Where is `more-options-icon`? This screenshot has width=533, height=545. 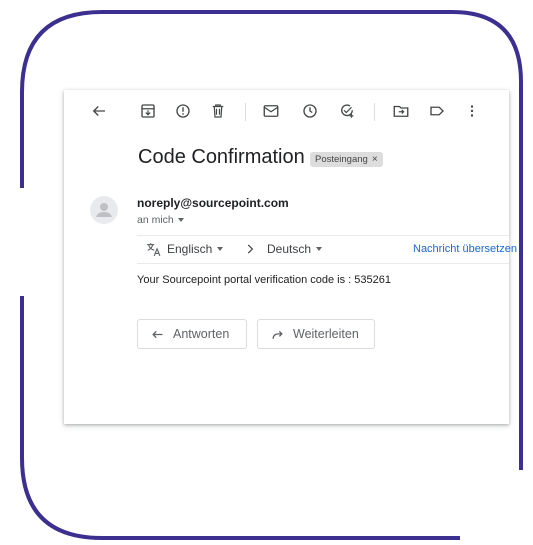 more-options-icon is located at coordinates (472, 111).